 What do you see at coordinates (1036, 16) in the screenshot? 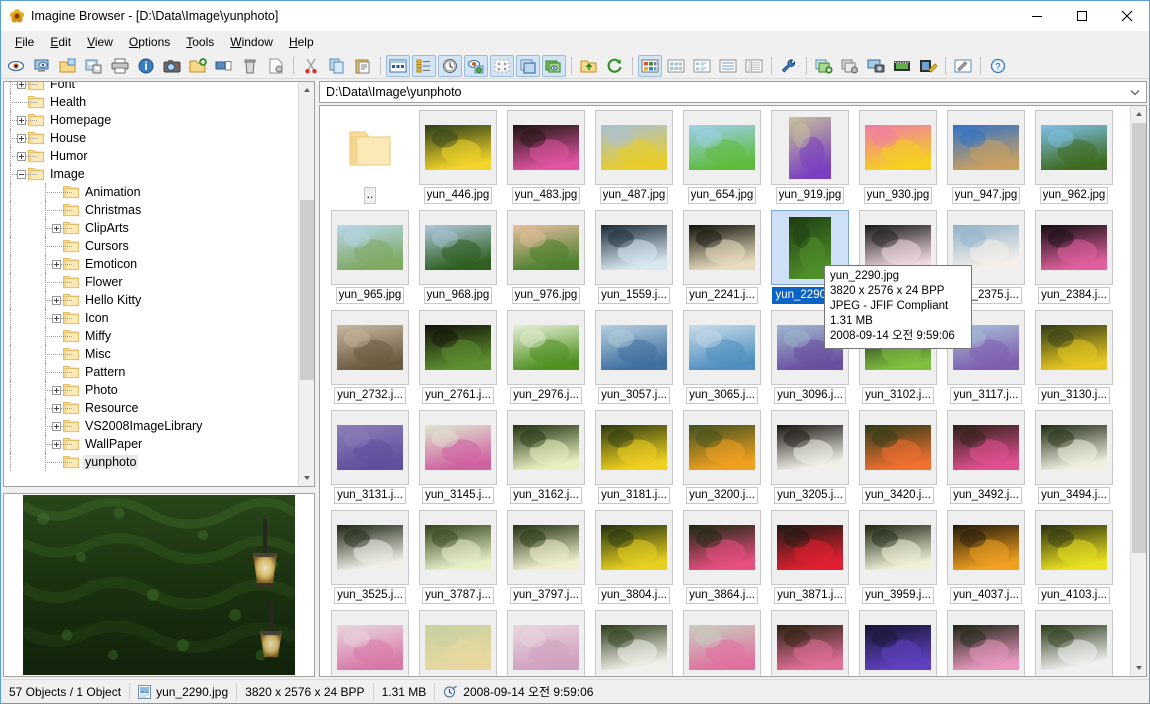
I see `minimize-icon` at bounding box center [1036, 16].